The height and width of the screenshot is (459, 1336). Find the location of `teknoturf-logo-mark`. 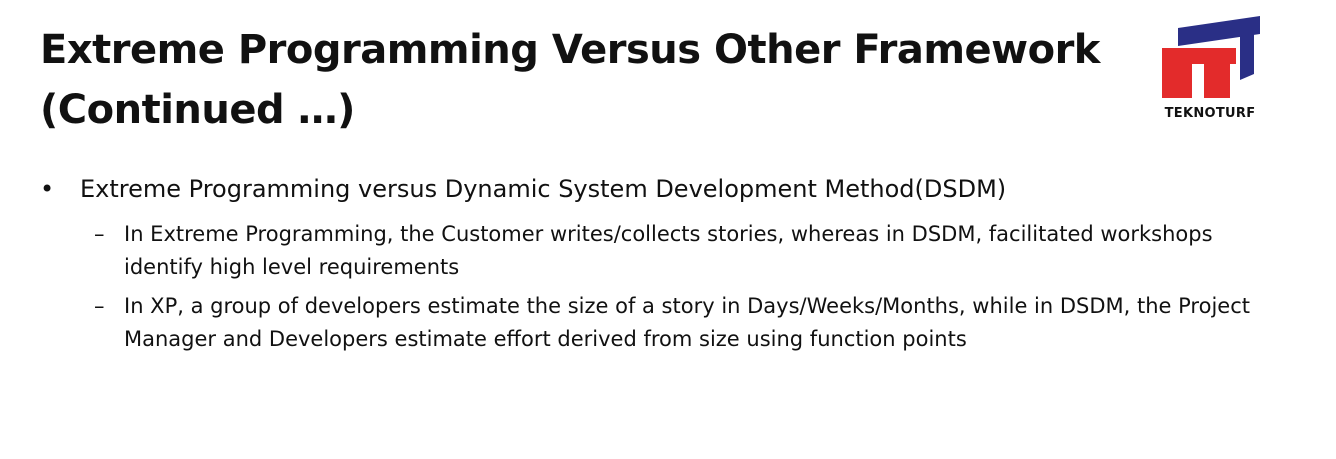

teknoturf-logo-mark is located at coordinates (1211, 57).